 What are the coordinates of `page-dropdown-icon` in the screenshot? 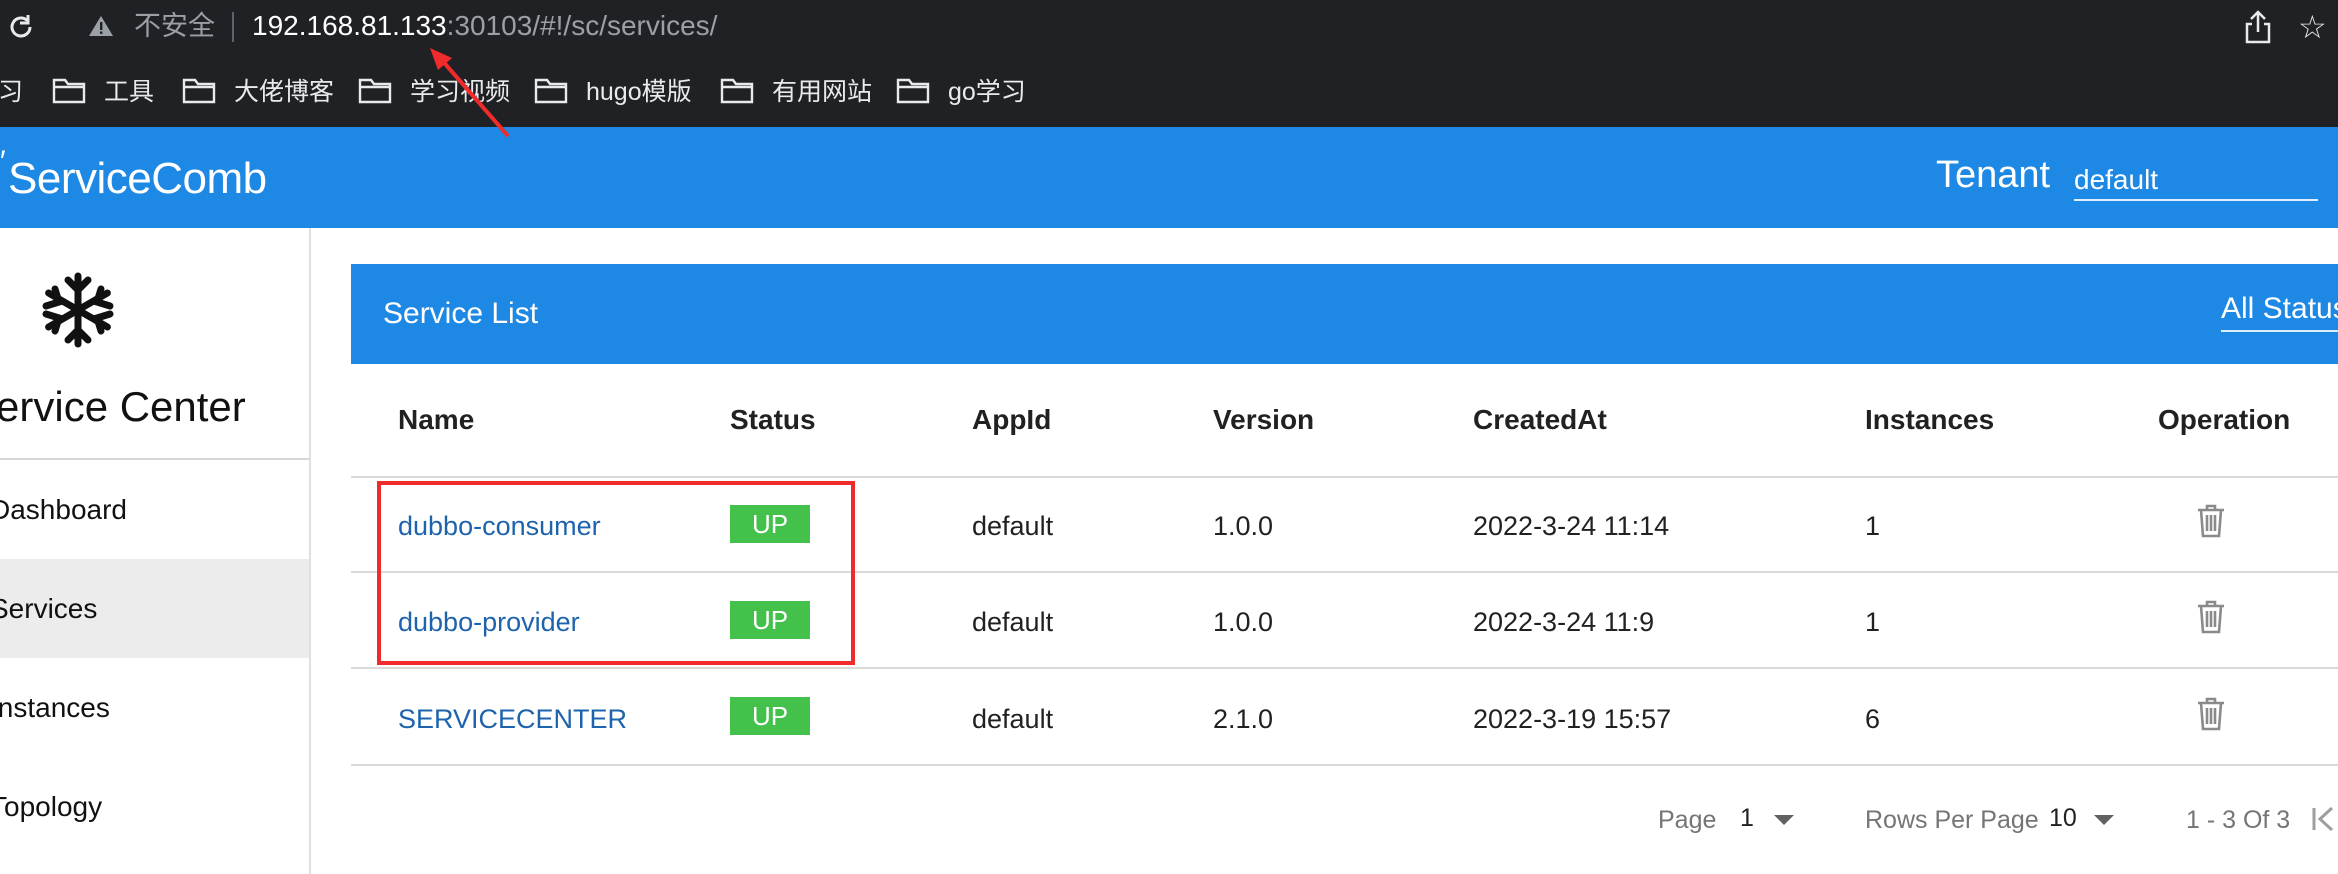 It's located at (1784, 820).